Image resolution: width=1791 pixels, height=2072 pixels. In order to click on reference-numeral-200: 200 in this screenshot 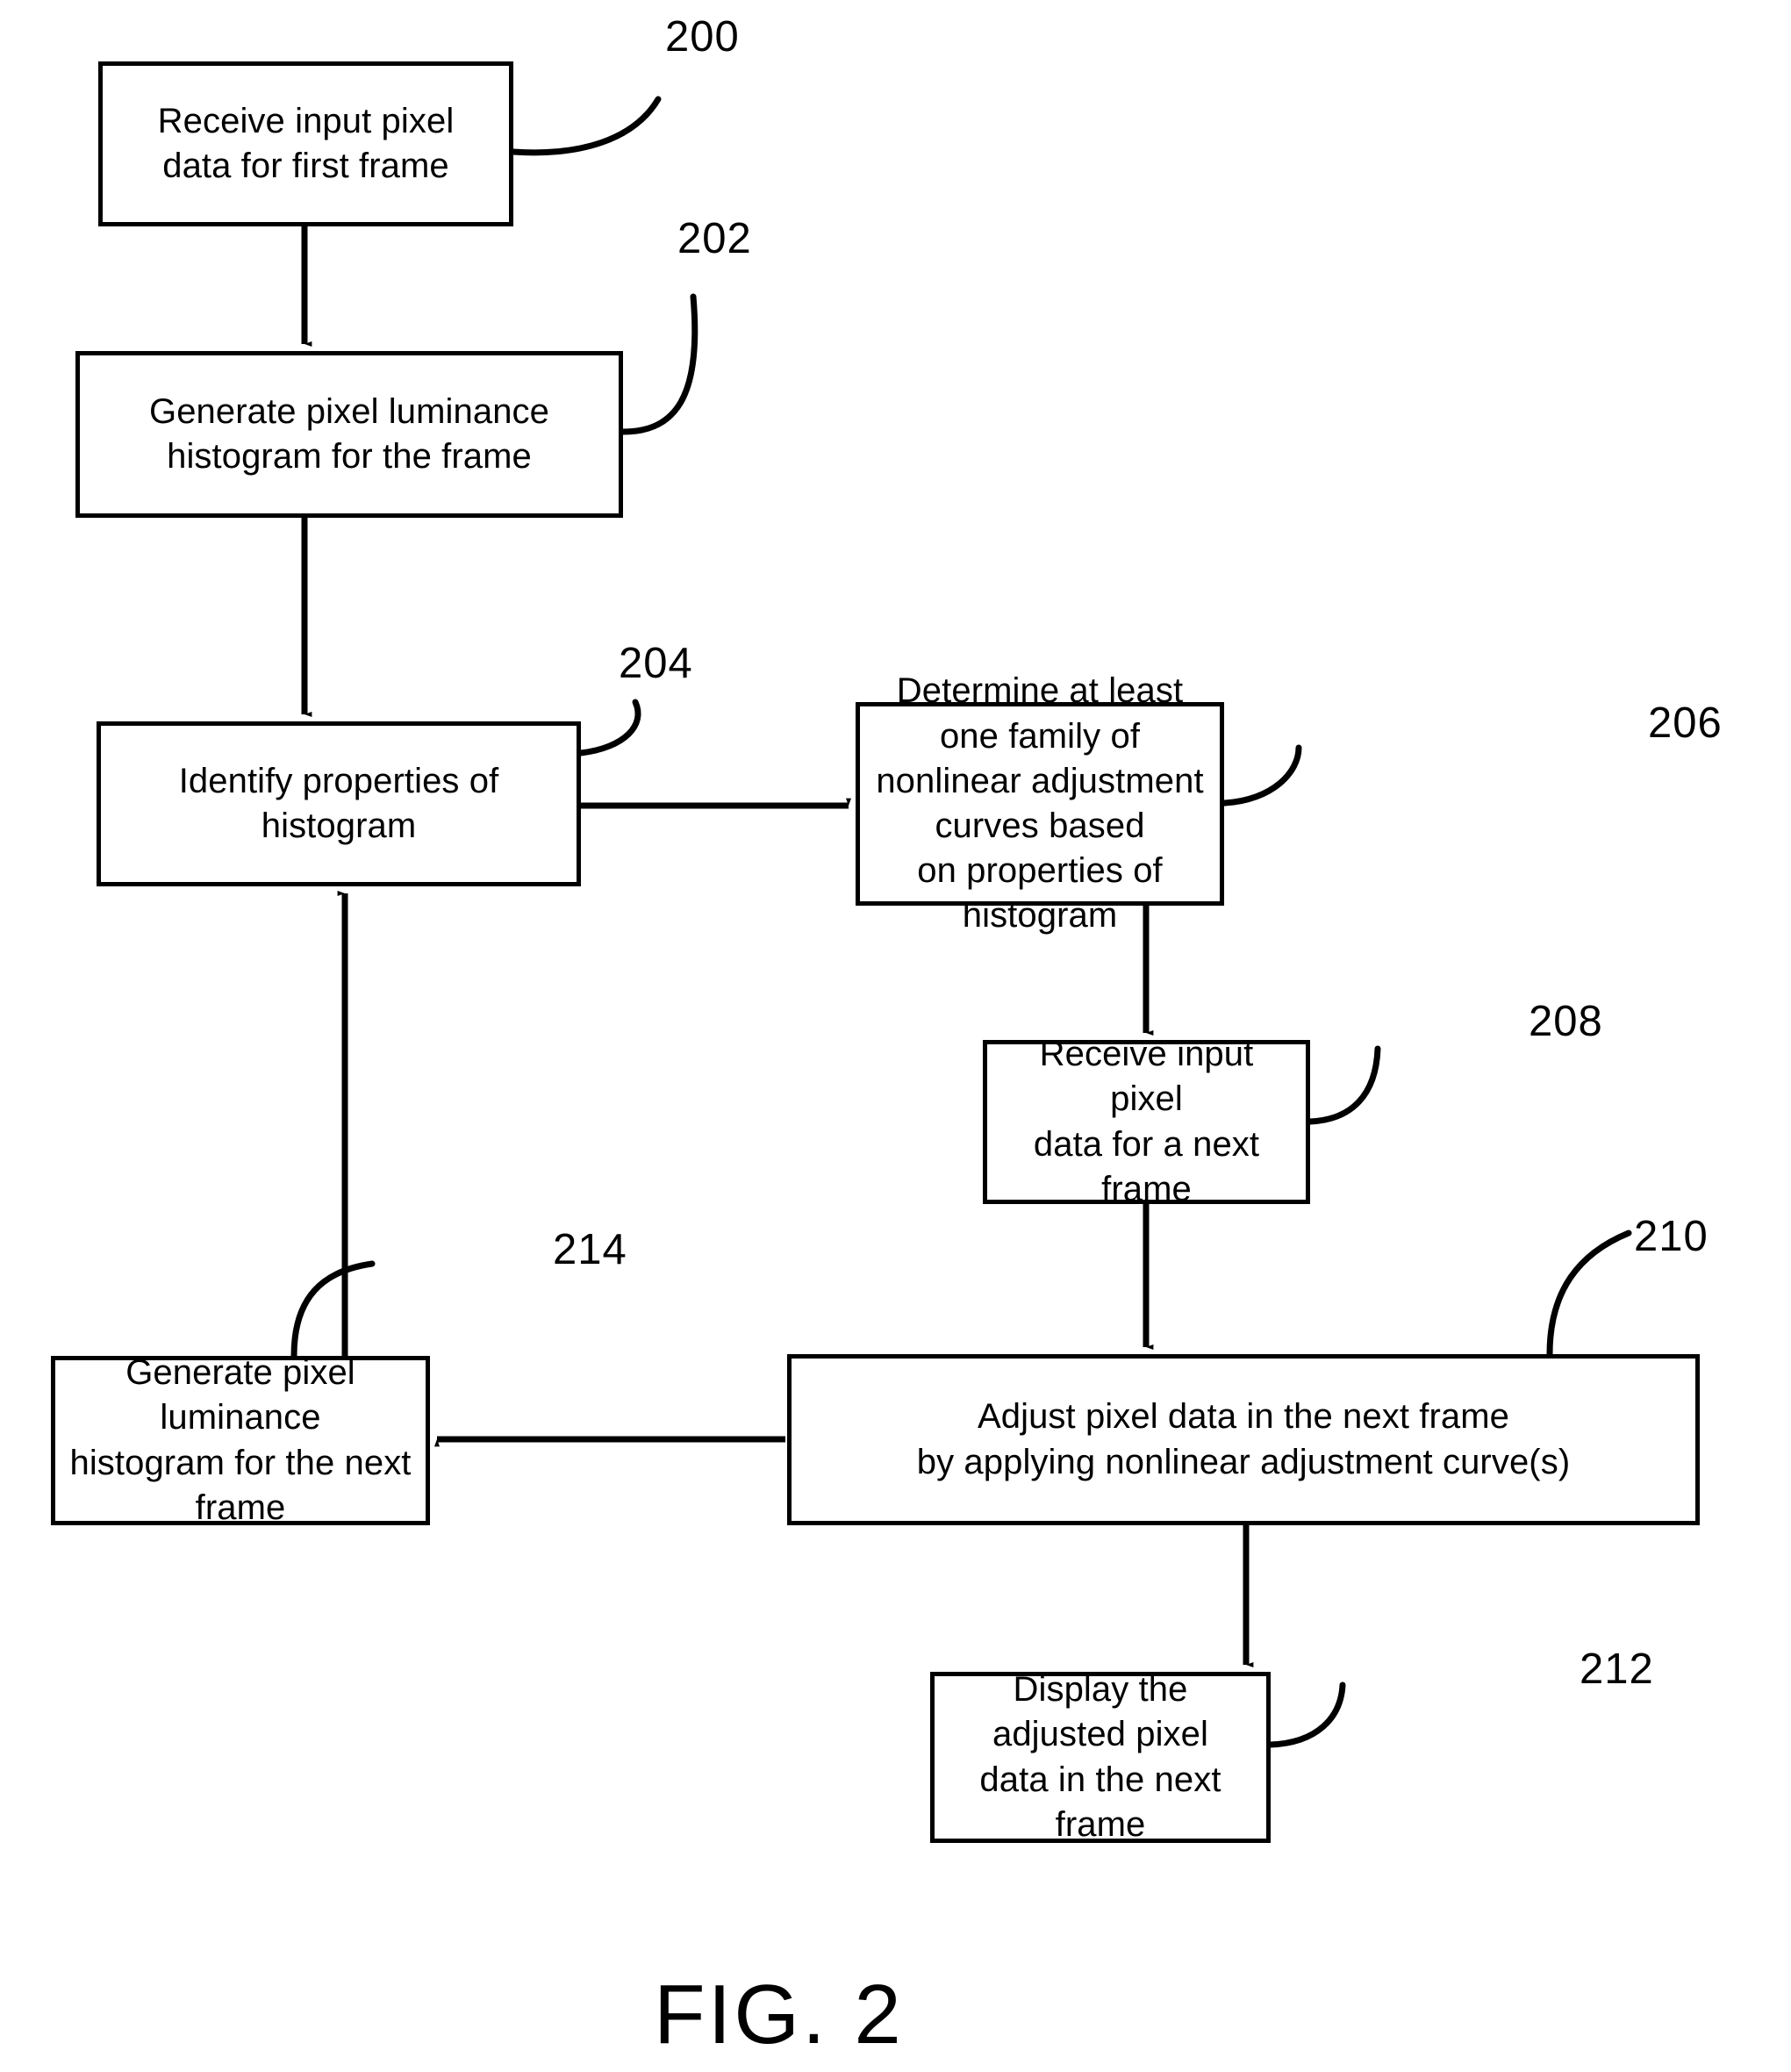, I will do `click(702, 37)`.